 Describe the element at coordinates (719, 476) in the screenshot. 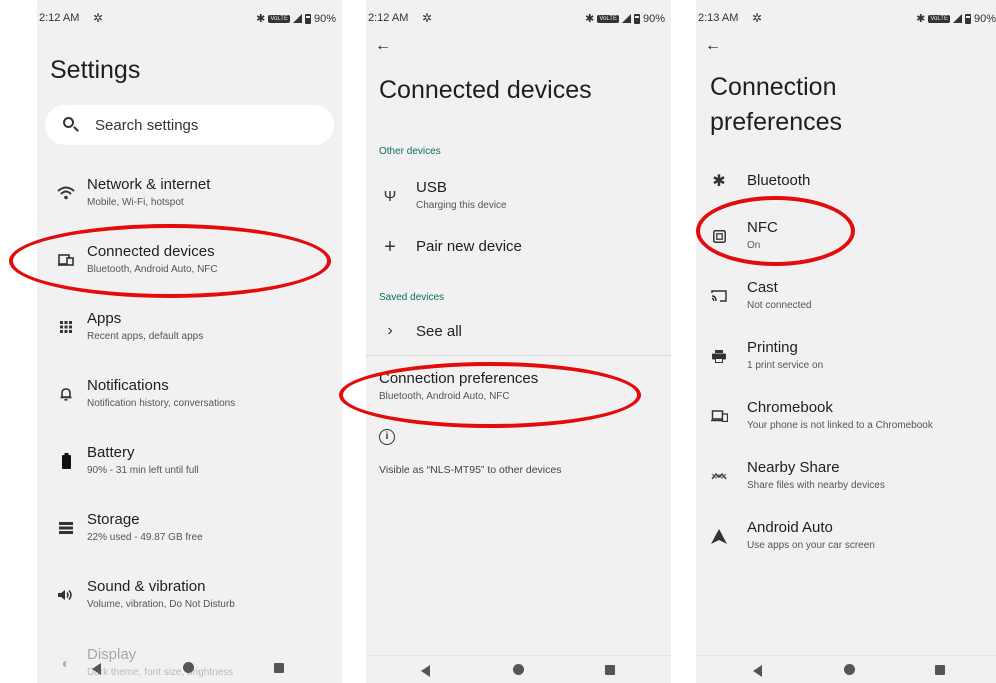

I see `nearby-share-icon` at that location.